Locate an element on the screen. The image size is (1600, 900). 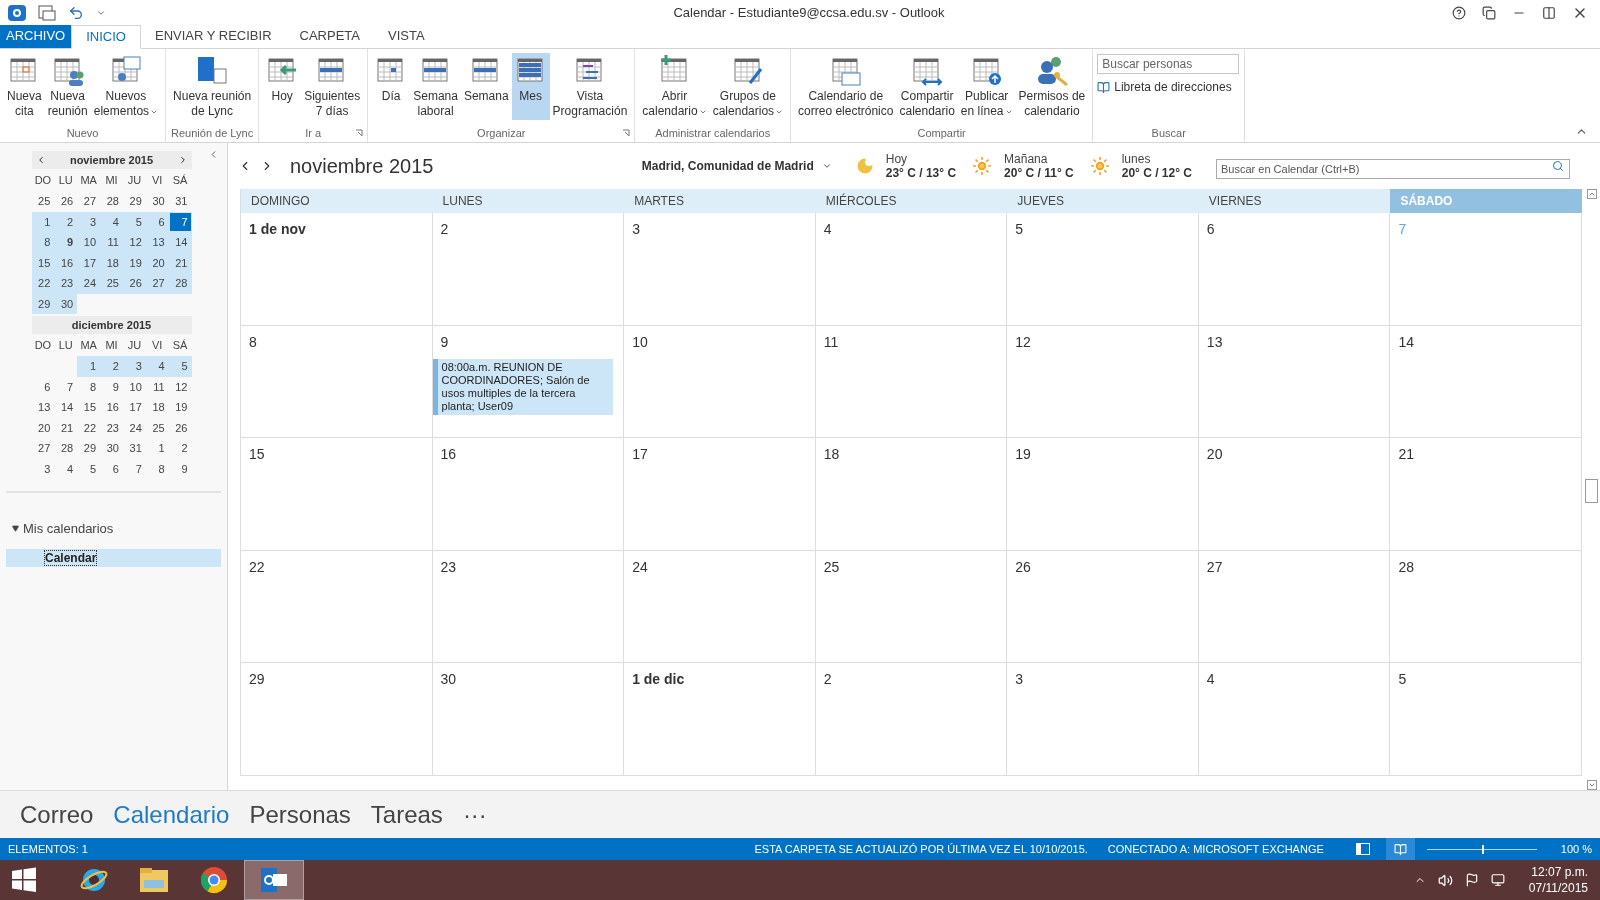
ribbon-tab: INICIO is located at coordinates (106, 37).